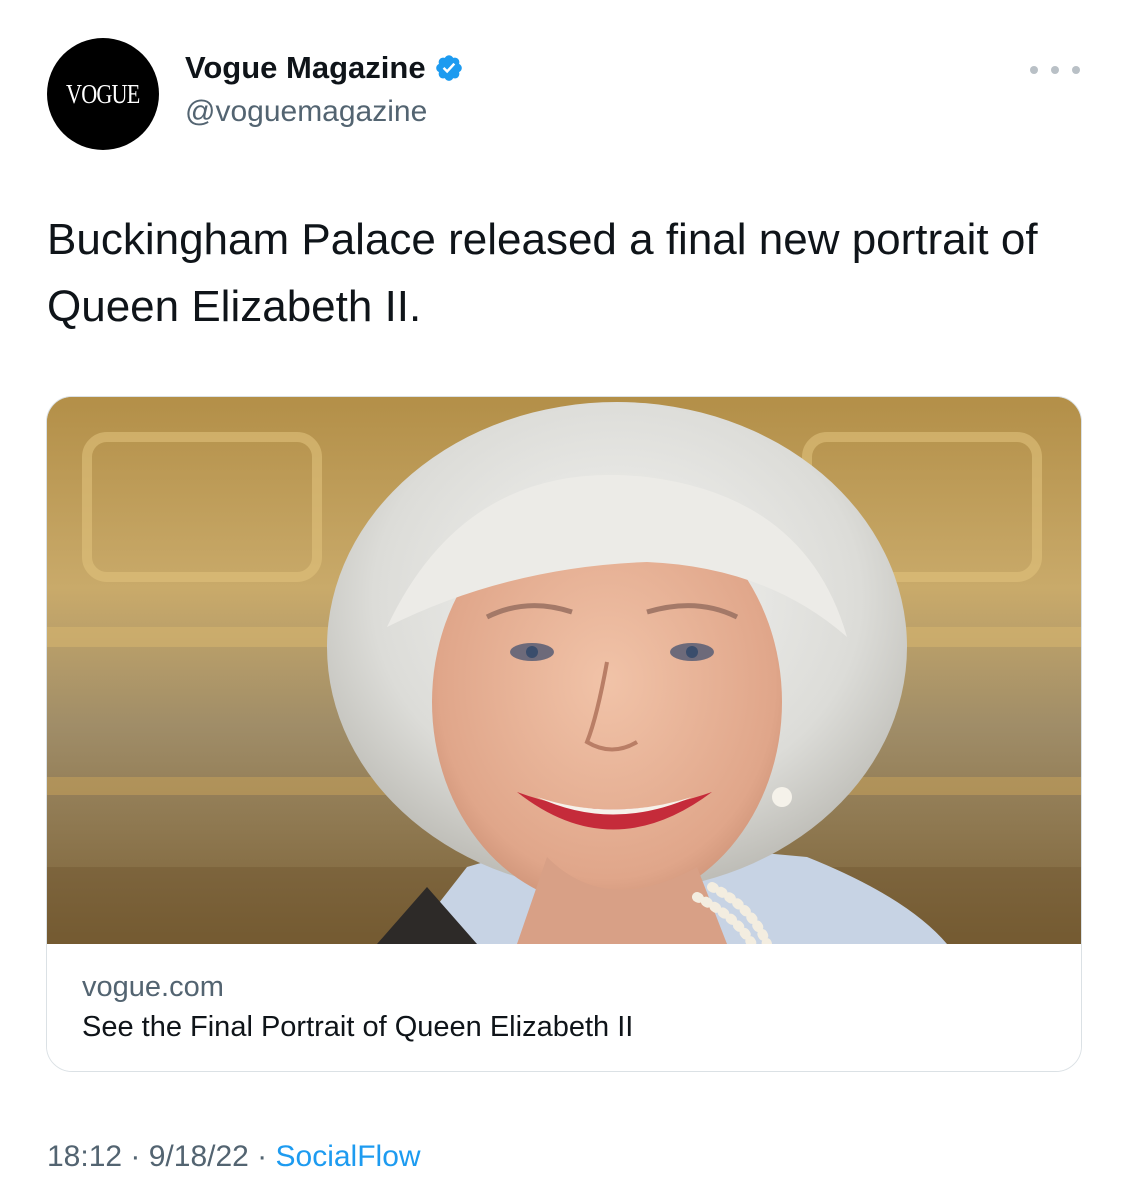 The image size is (1130, 1200). I want to click on display-name: Vogue Magazine, so click(305, 68).